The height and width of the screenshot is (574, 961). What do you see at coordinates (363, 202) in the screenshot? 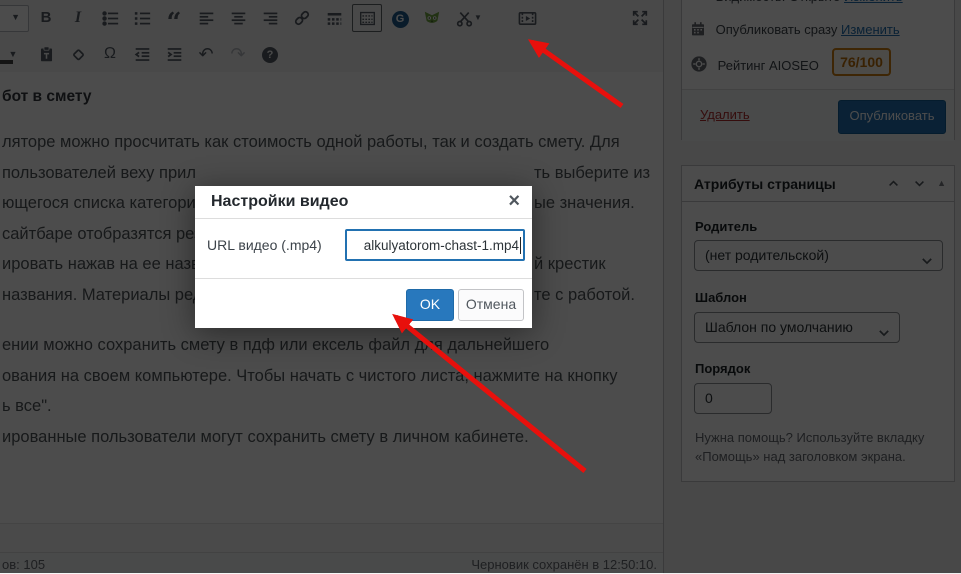
I see `modal-header: Настройки видео ×` at bounding box center [363, 202].